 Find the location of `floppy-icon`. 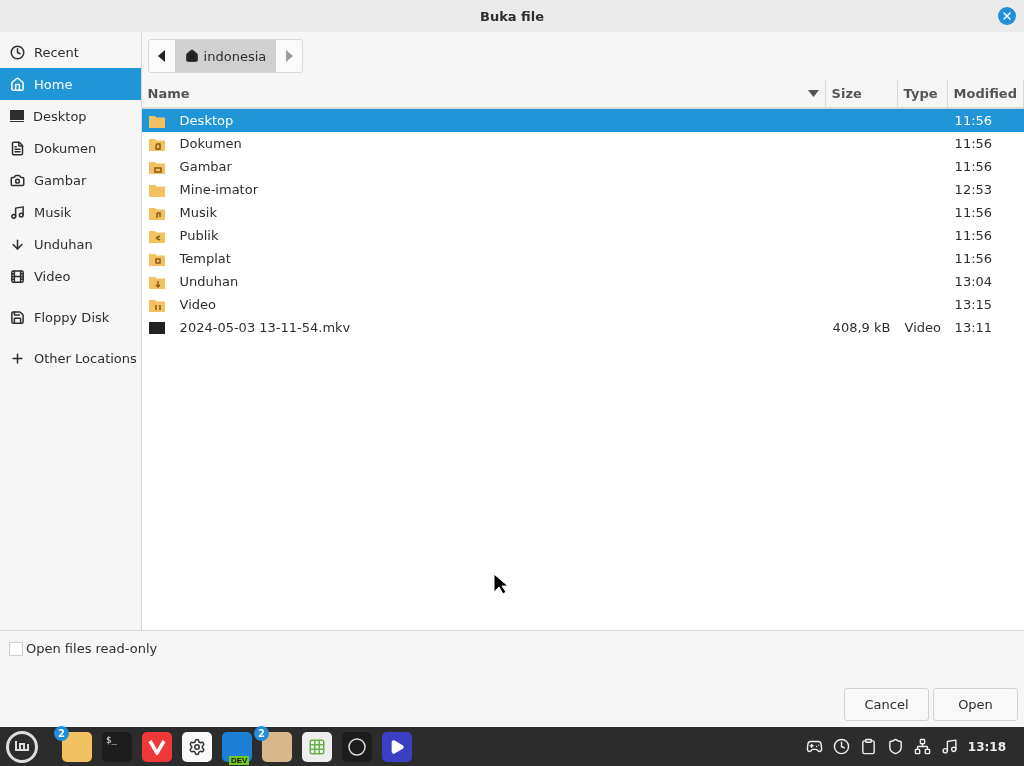

floppy-icon is located at coordinates (17, 317).